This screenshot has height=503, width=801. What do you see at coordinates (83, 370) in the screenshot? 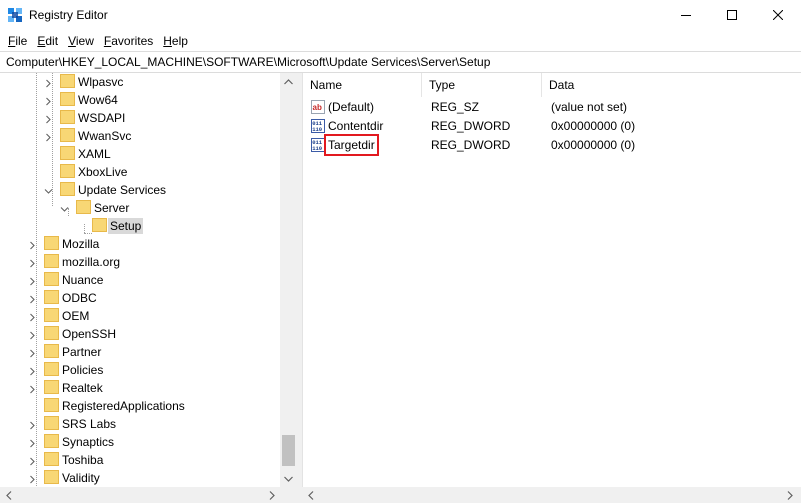
I see `tree-item-label: Policies` at bounding box center [83, 370].